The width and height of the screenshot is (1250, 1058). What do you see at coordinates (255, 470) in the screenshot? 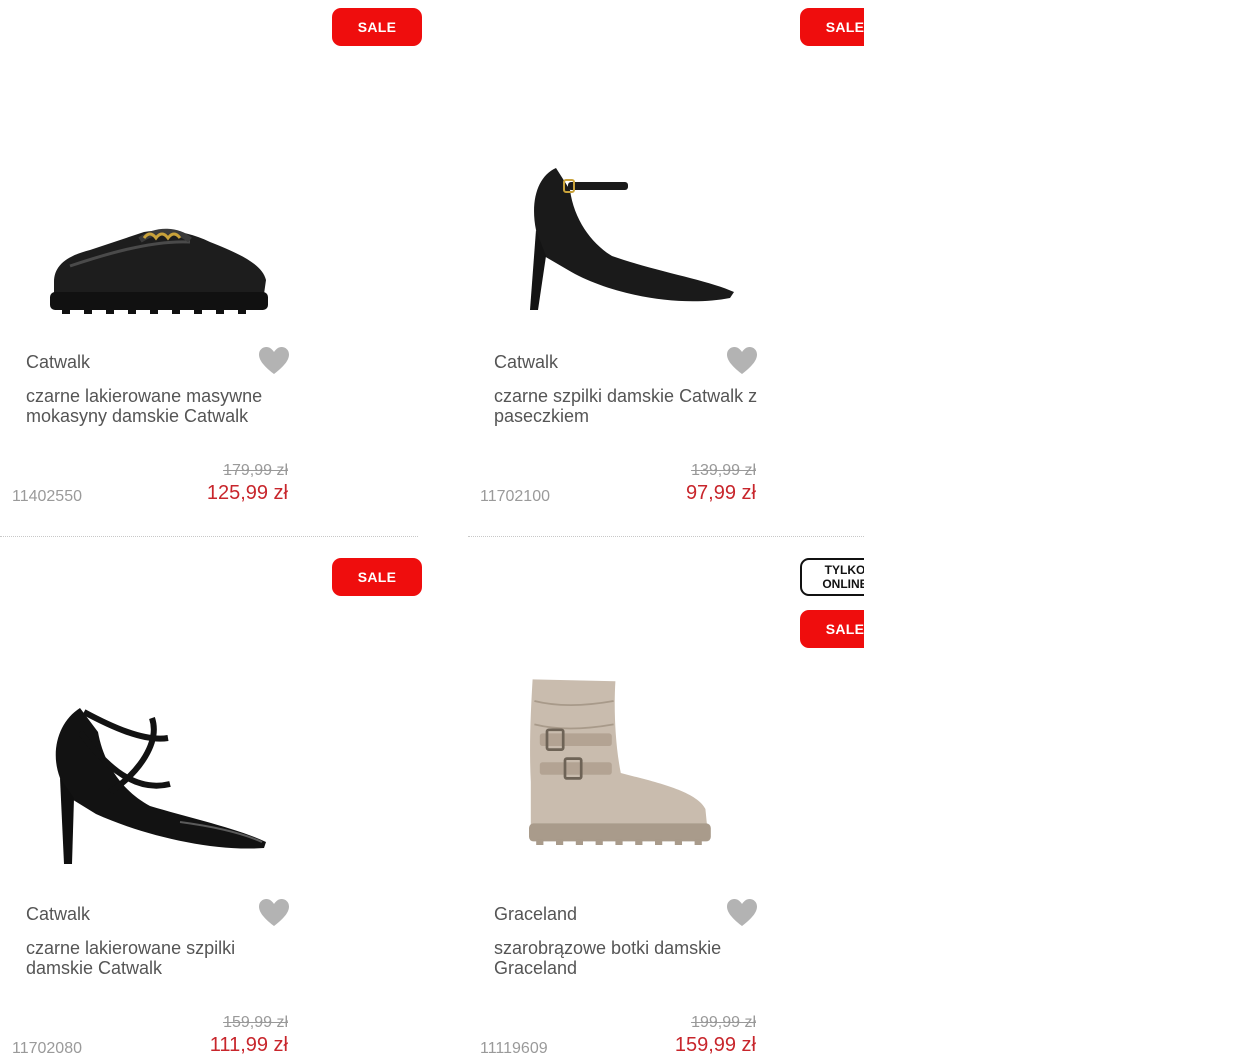
I see `old-price: 179,99 zł` at bounding box center [255, 470].